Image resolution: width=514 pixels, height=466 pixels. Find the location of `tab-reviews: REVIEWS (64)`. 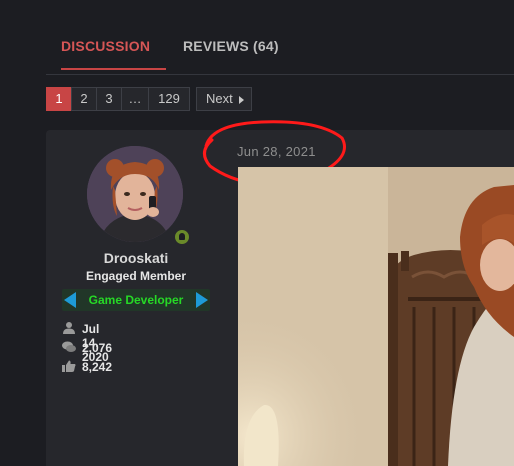

tab-reviews: REVIEWS (64) is located at coordinates (231, 46).